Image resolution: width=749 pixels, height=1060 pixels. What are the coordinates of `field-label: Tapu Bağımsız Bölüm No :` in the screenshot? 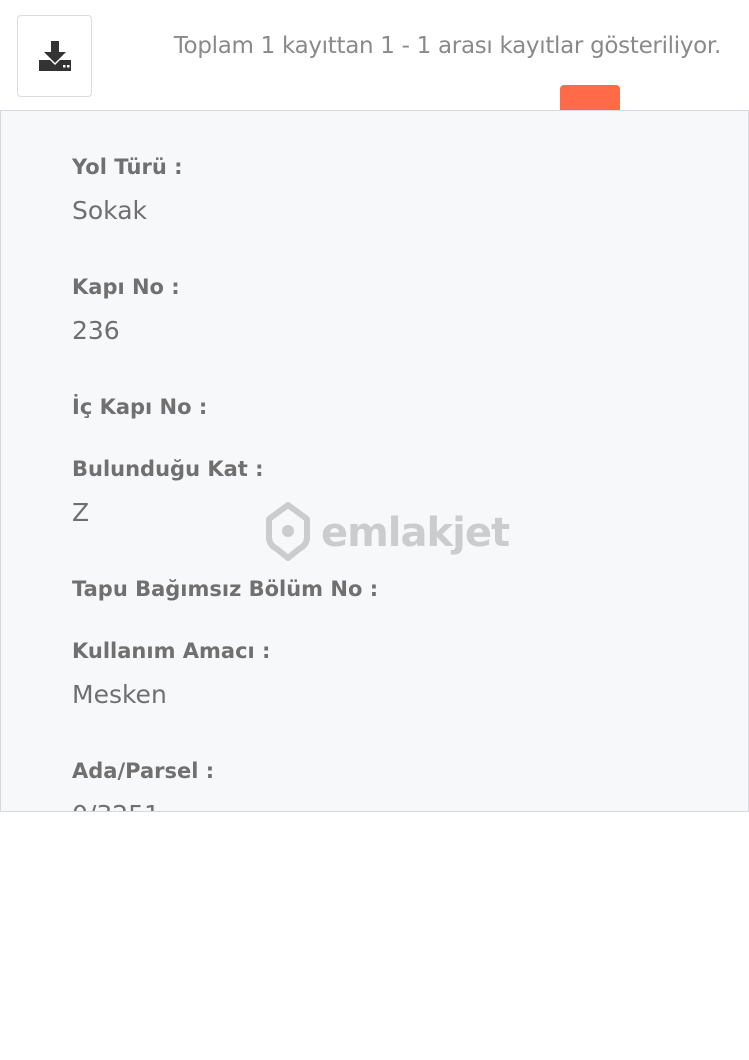 It's located at (225, 589).